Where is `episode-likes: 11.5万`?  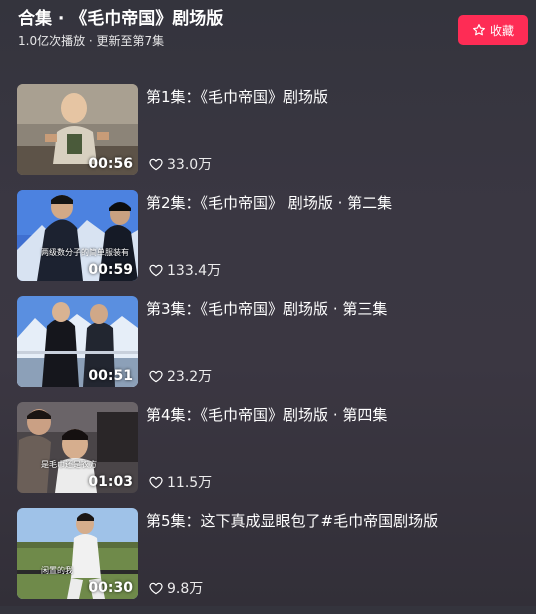 episode-likes: 11.5万 is located at coordinates (180, 482).